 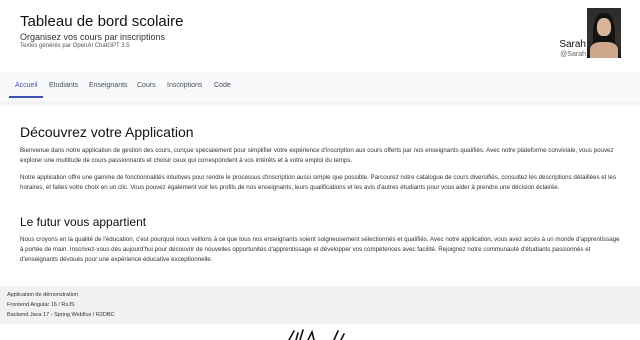 What do you see at coordinates (572, 44) in the screenshot?
I see `user-name: Sarah` at bounding box center [572, 44].